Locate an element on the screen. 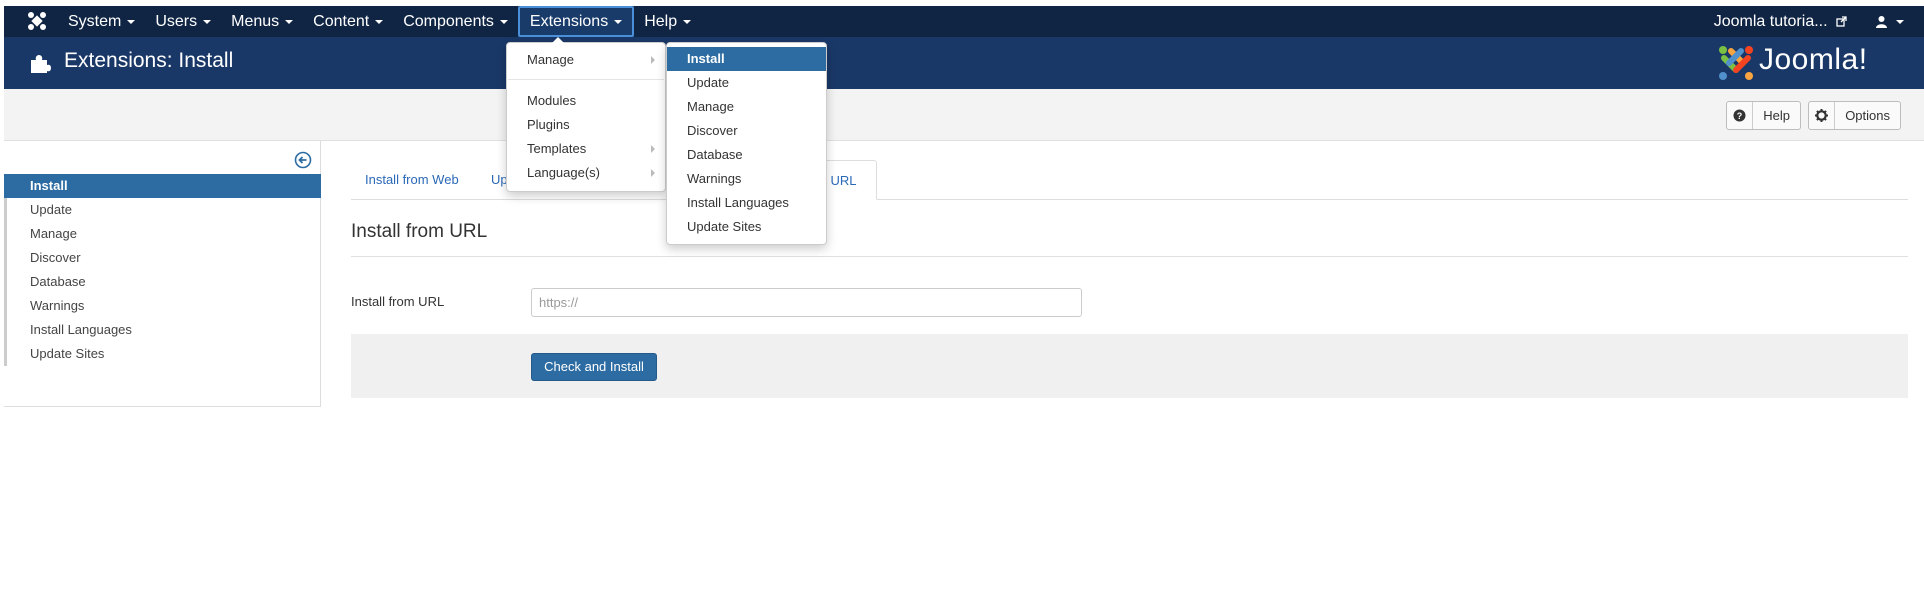 The height and width of the screenshot is (612, 1924). menu-item-templates: Templates is located at coordinates (586, 149).